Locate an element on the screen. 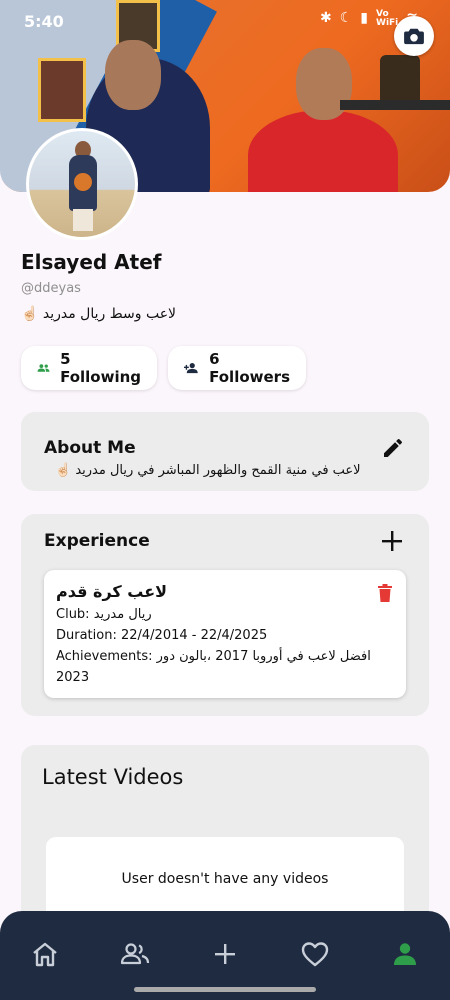 Image resolution: width=450 pixels, height=1000 pixels. profile-bio: لاعب وسط ريال مدريد ☝🏻 is located at coordinates (99, 314).